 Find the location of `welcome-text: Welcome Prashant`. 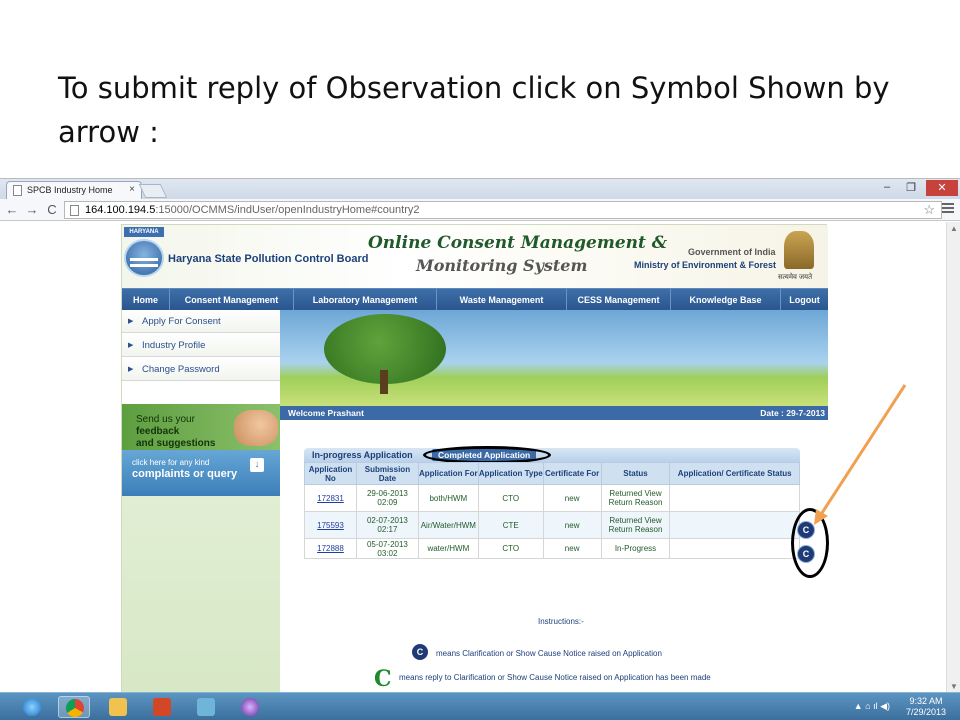

welcome-text: Welcome Prashant is located at coordinates (326, 413).